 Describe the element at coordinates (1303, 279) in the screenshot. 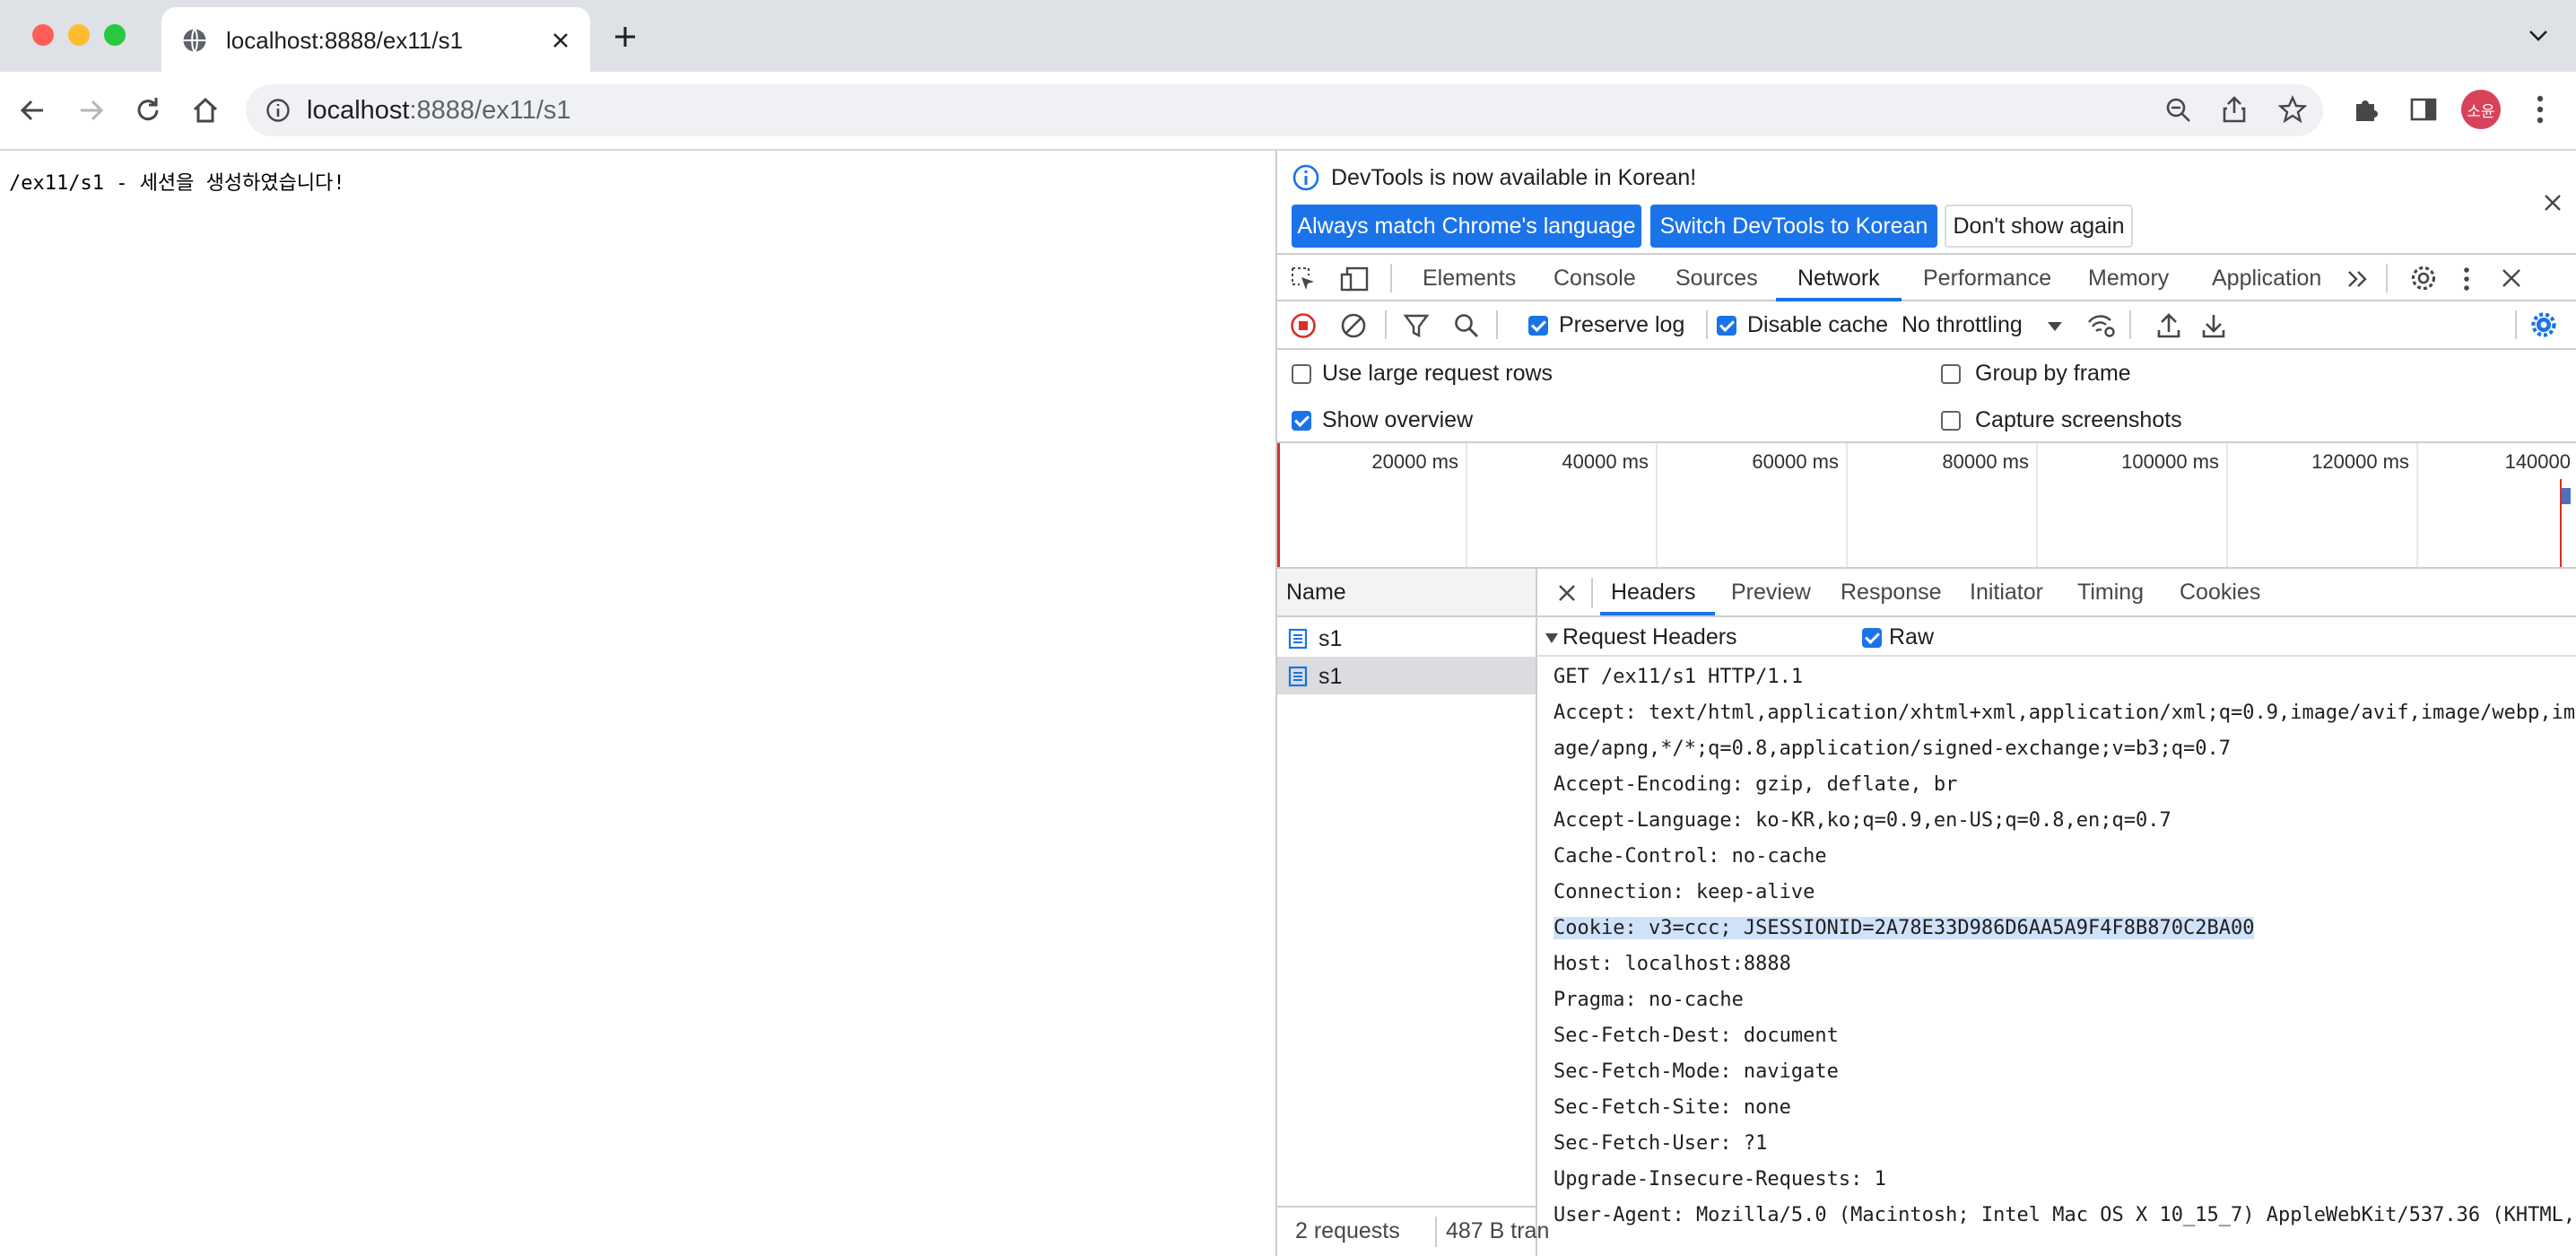

I see `inspect-element-icon` at that location.